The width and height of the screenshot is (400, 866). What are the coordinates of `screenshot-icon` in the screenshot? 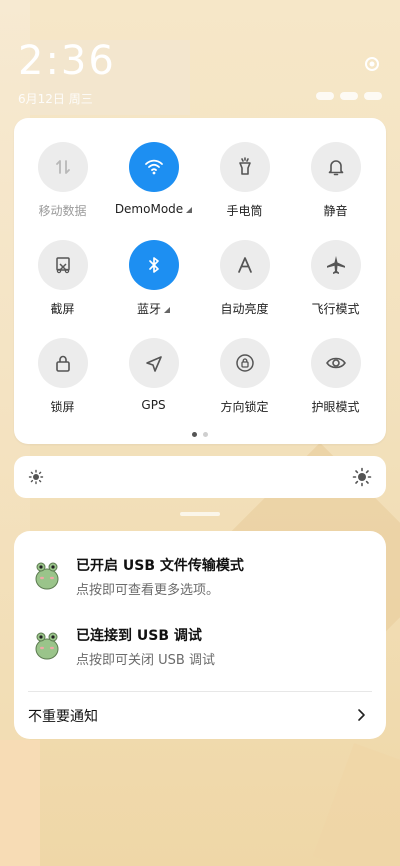 It's located at (62, 265).